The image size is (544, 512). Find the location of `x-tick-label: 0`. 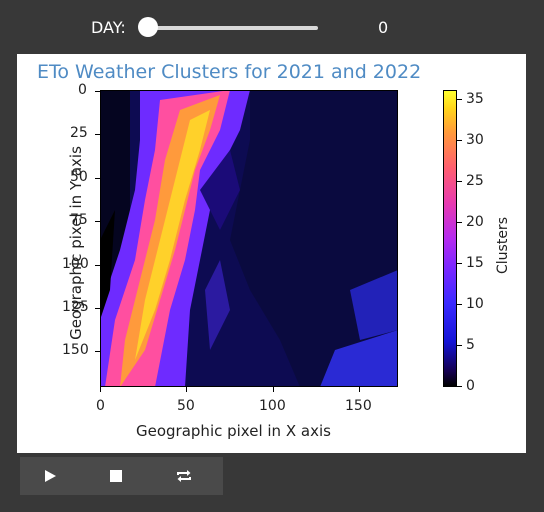

x-tick-label: 0 is located at coordinates (100, 406).